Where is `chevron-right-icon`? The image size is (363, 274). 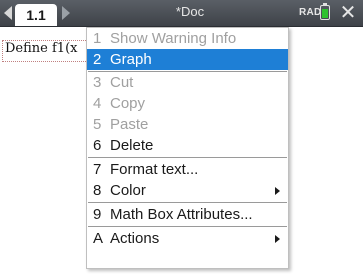
chevron-right-icon is located at coordinates (66, 13).